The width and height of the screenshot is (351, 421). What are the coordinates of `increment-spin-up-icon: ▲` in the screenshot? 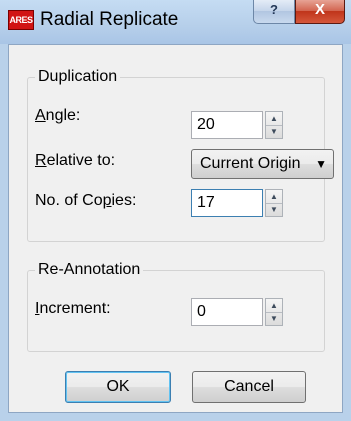 It's located at (274, 306).